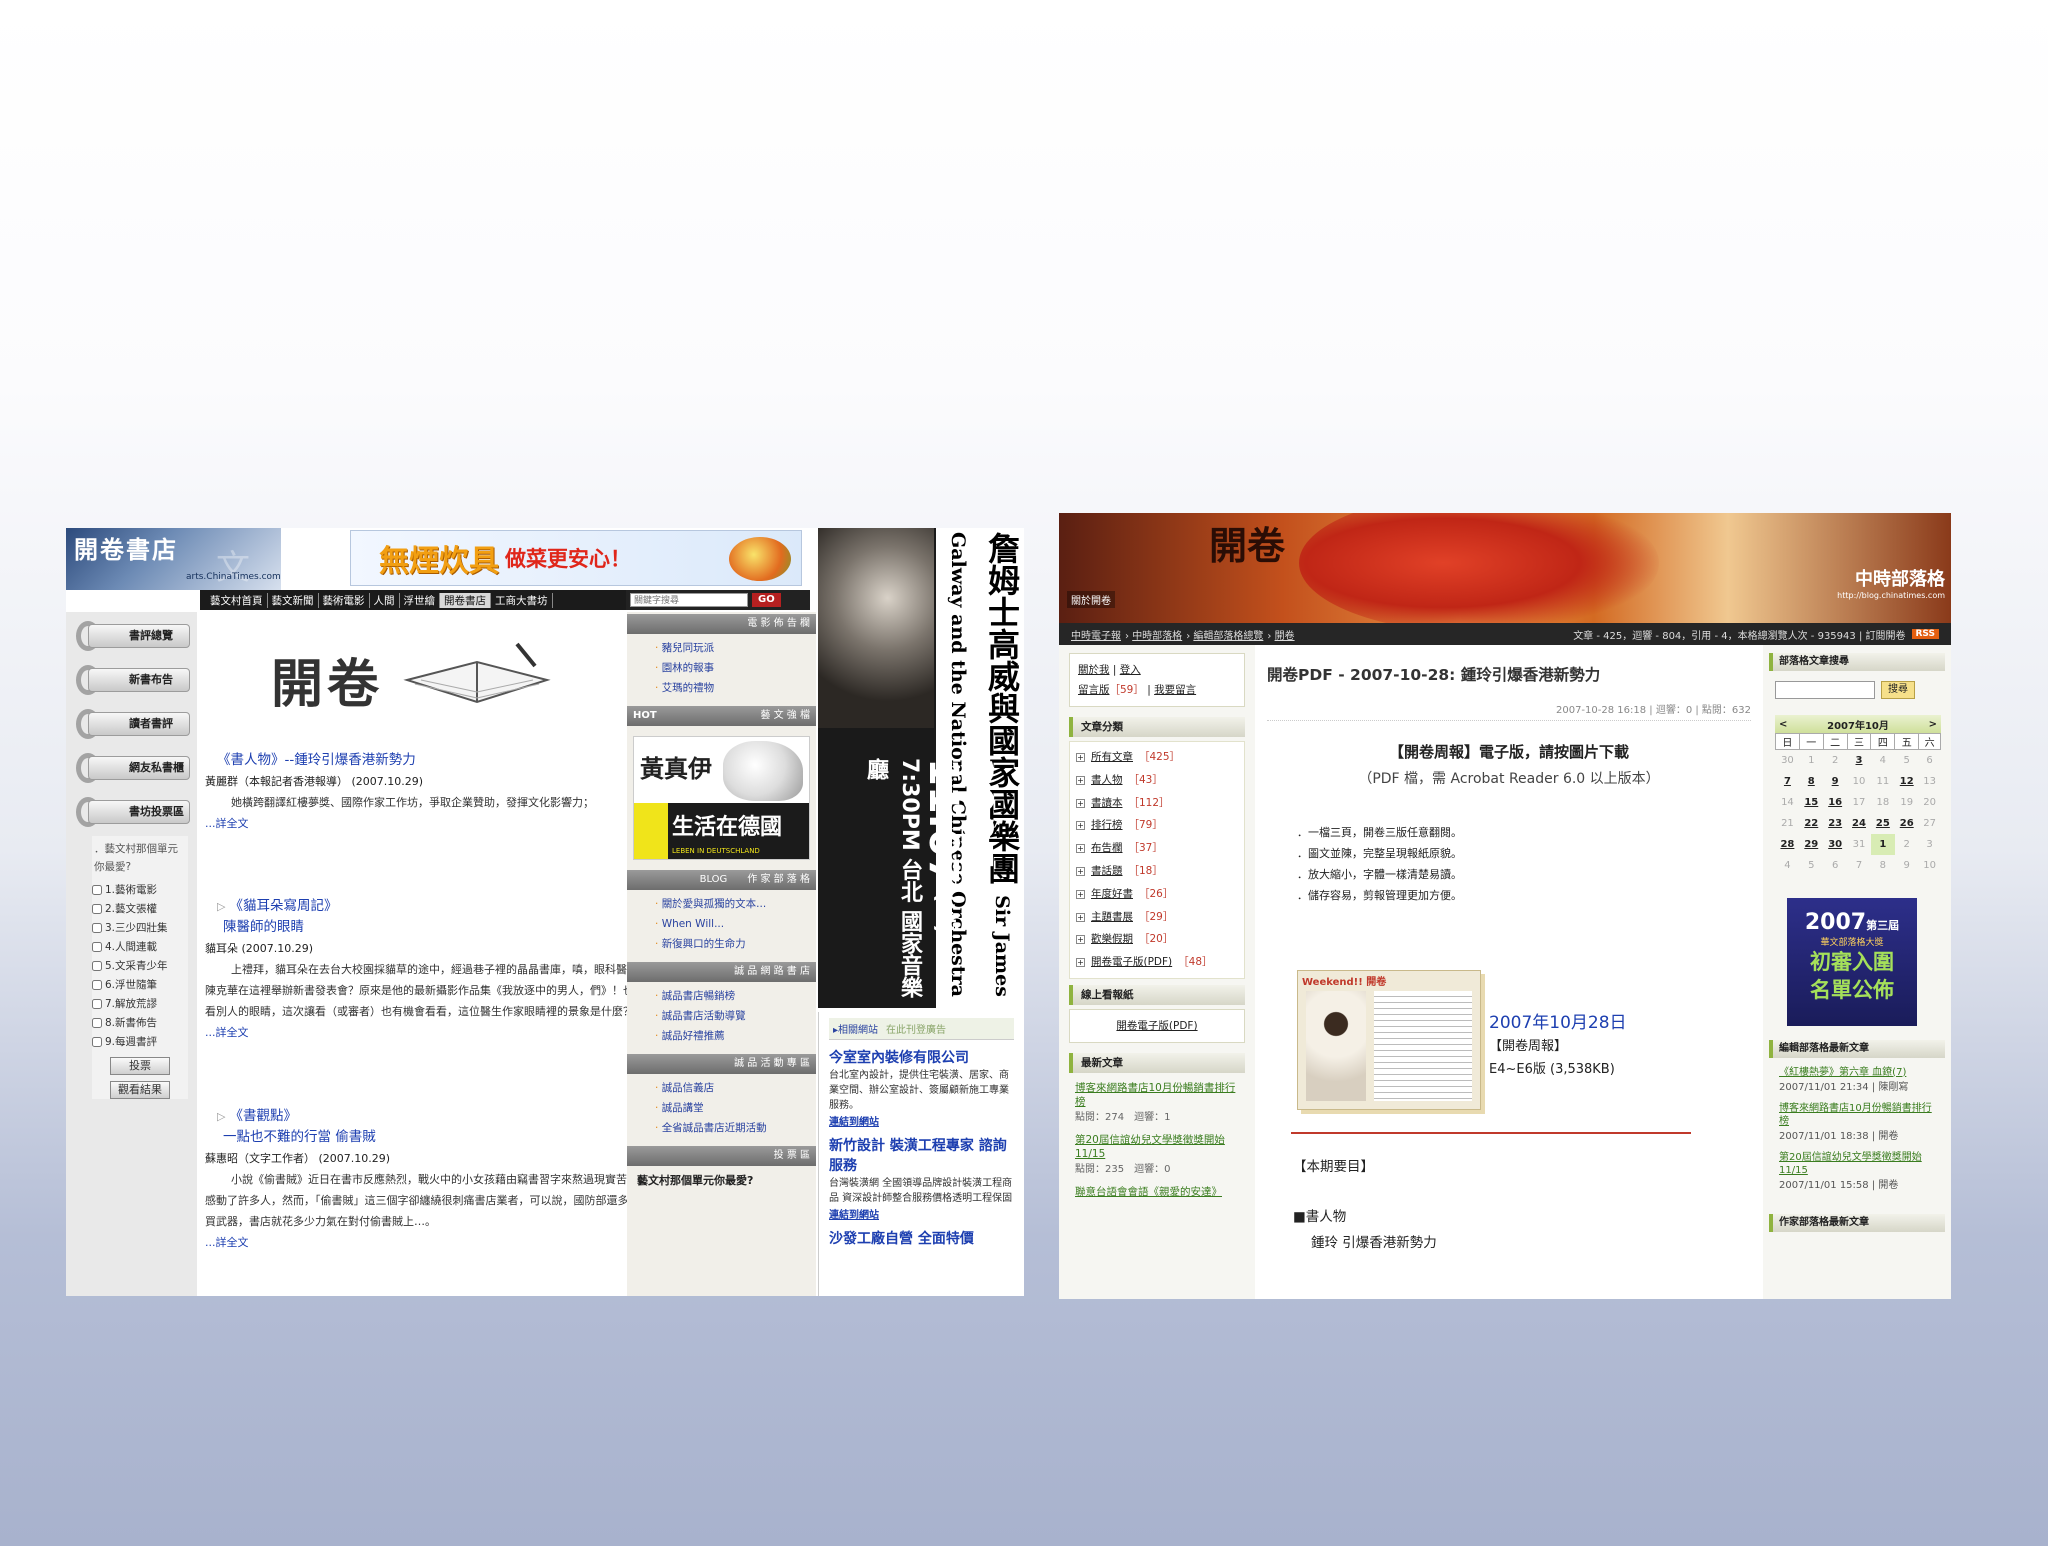 The width and height of the screenshot is (2048, 1546). What do you see at coordinates (735, 688) in the screenshot?
I see `list-item: 艾瑪的禮物` at bounding box center [735, 688].